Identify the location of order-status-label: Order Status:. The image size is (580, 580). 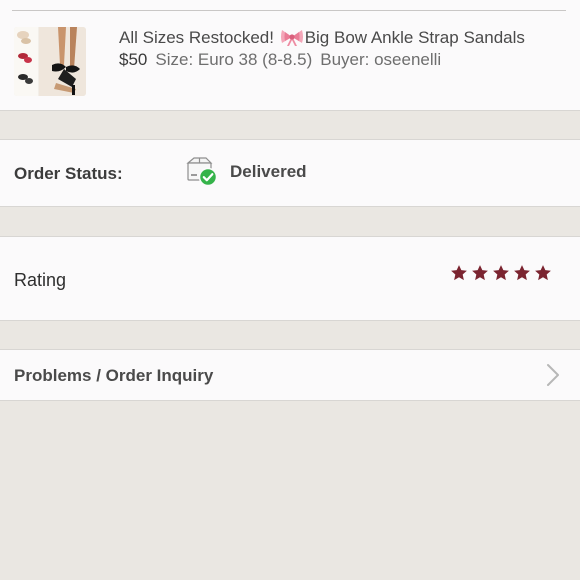
(68, 173).